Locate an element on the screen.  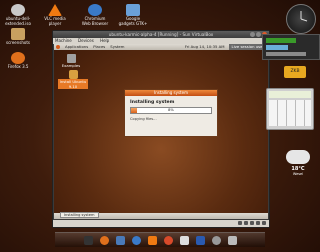
panel-system: System is located at coordinates (117, 47).